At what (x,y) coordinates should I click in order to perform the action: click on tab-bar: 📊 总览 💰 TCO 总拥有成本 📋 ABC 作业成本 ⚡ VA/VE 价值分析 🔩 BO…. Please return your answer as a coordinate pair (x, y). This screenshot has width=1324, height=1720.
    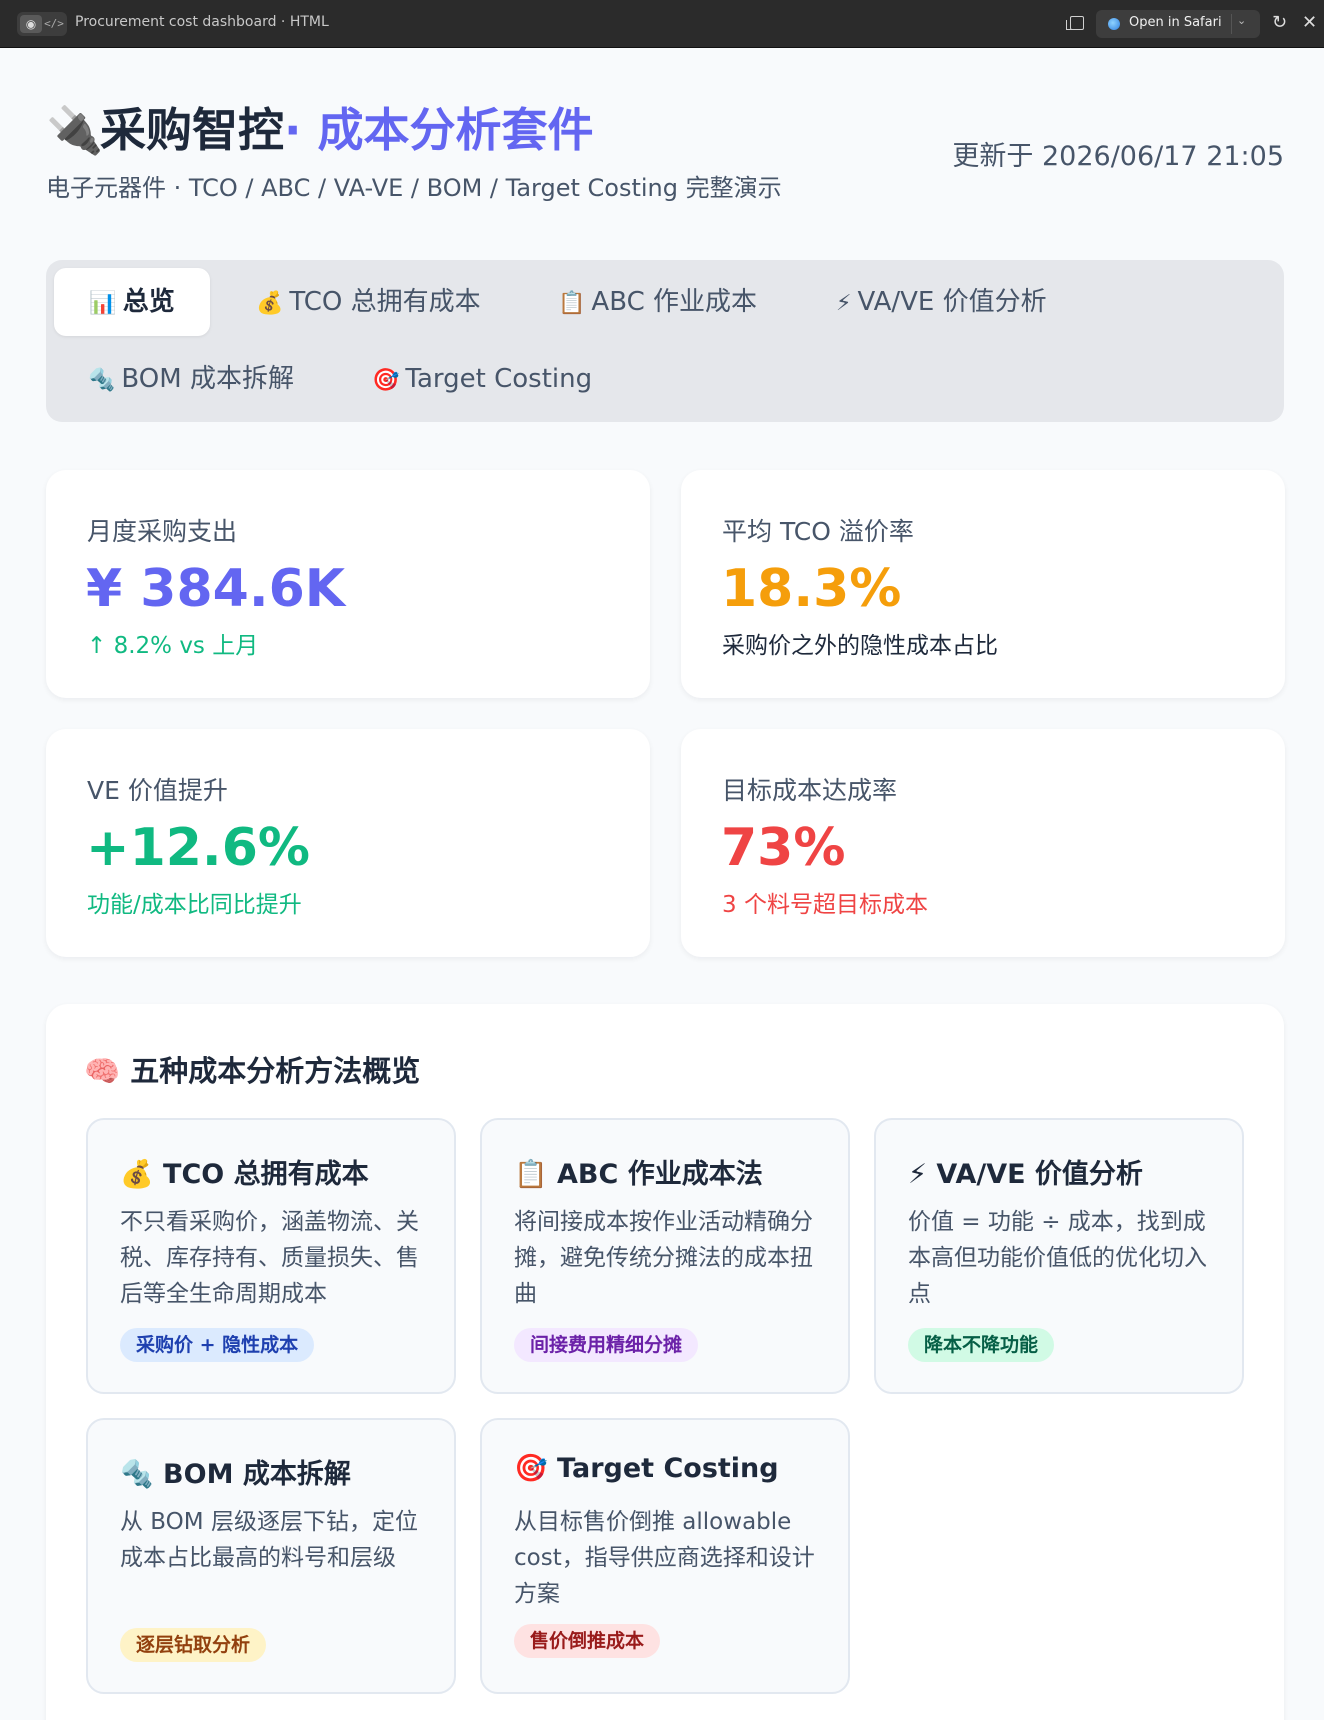
    Looking at the image, I should click on (665, 341).